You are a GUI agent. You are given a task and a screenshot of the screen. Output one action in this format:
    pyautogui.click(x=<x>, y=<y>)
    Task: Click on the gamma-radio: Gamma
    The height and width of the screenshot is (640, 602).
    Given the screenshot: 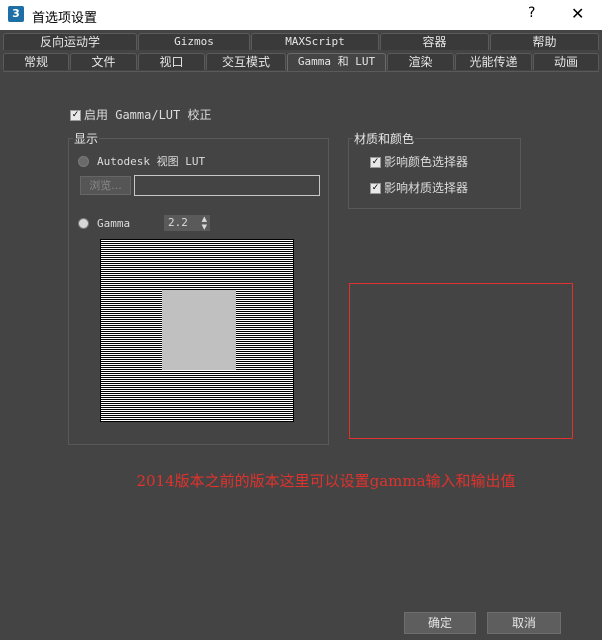 What is the action you would take?
    pyautogui.click(x=104, y=223)
    